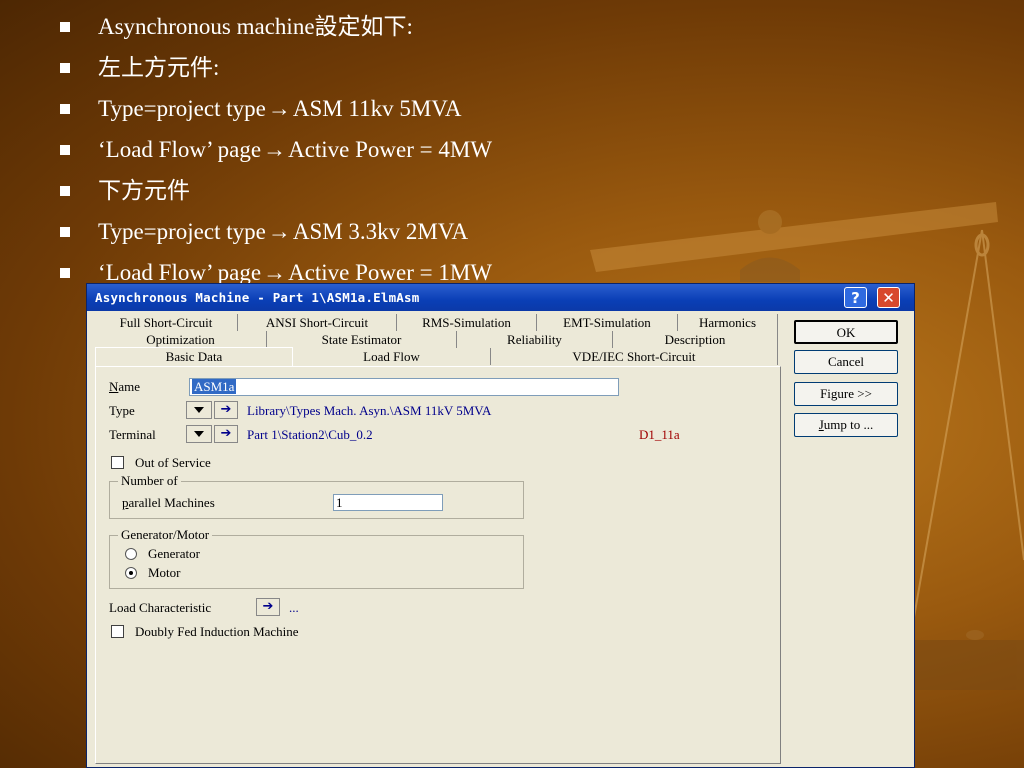  I want to click on type-dropdown-button, so click(199, 410).